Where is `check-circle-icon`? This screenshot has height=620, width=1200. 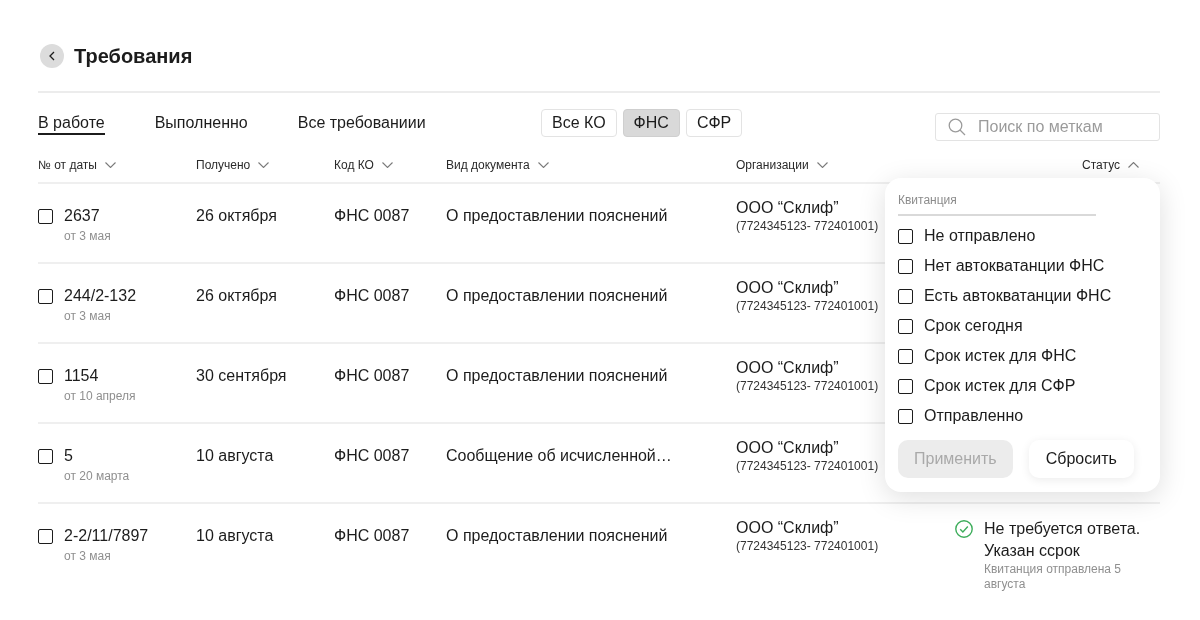 check-circle-icon is located at coordinates (964, 529).